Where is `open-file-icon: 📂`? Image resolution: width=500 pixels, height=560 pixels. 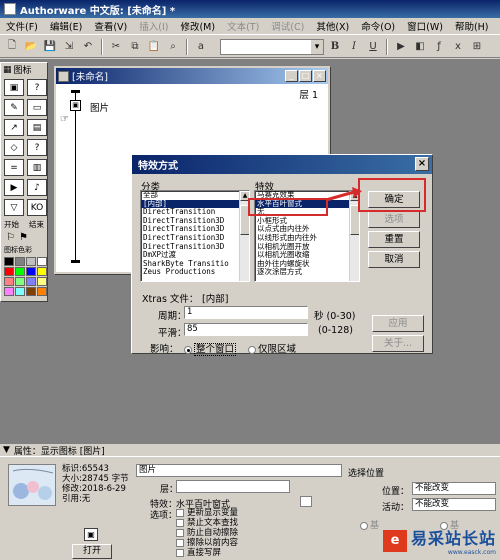
open-file-icon: 📂 is located at coordinates (31, 47).